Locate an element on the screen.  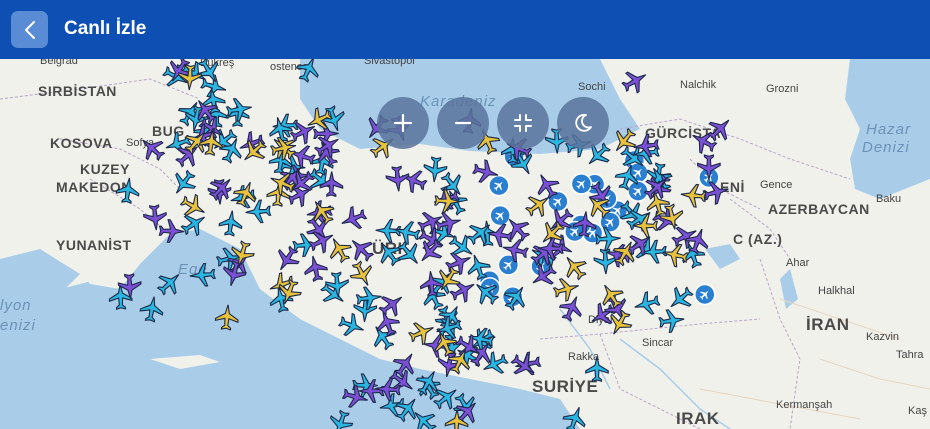
back-button is located at coordinates (29, 29).